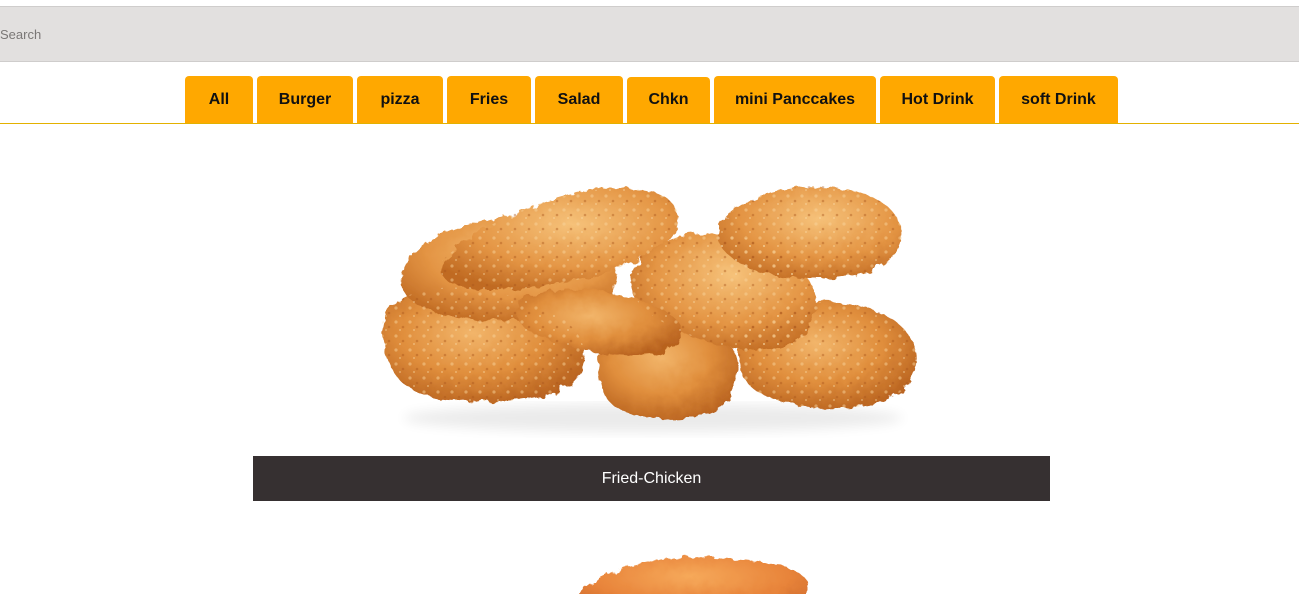  I want to click on menu-item-card, so click(651, 567).